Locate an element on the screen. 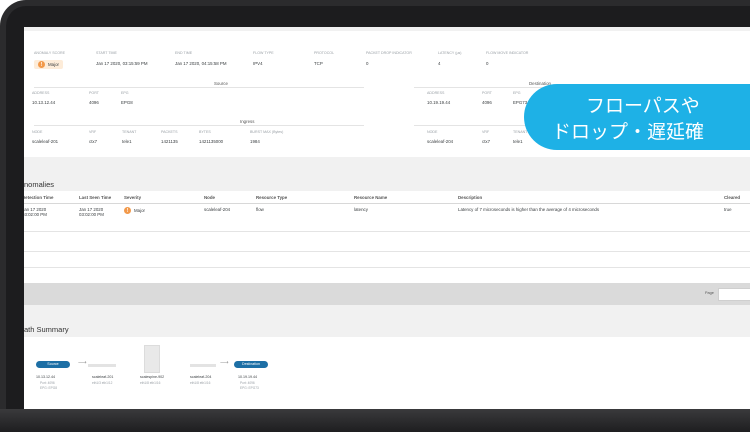 Image resolution: width=750 pixels, height=432 pixels. anomalies-title: Anomalies is located at coordinates (39, 184).